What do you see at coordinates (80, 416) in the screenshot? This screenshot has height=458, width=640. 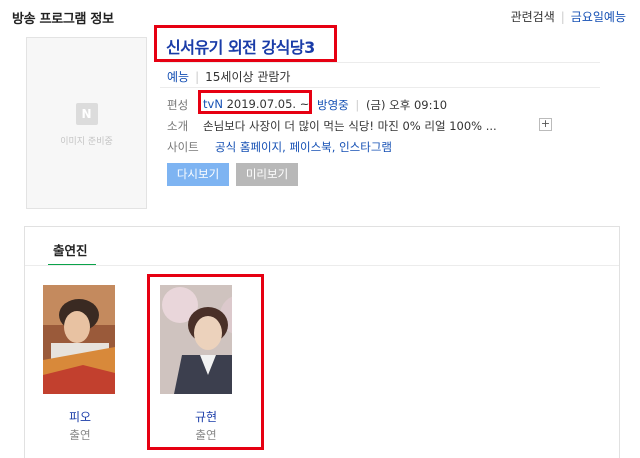 I see `cast-name-pio: 피오` at bounding box center [80, 416].